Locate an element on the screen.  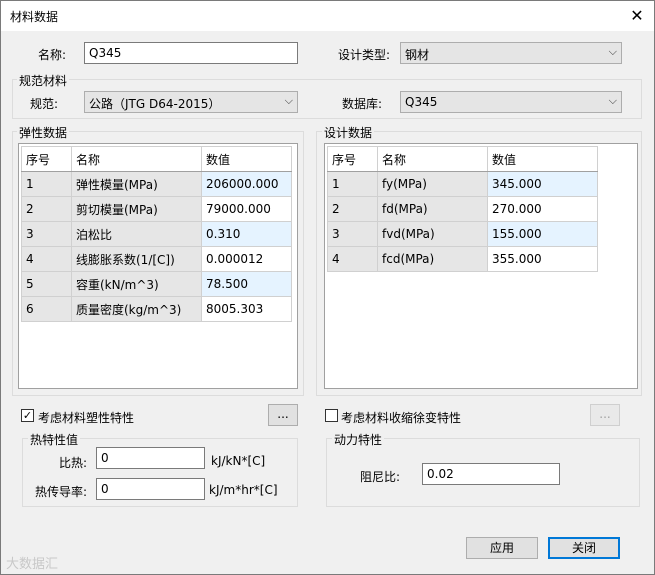
row-name-cell: 泊松比 is located at coordinates (136, 234).